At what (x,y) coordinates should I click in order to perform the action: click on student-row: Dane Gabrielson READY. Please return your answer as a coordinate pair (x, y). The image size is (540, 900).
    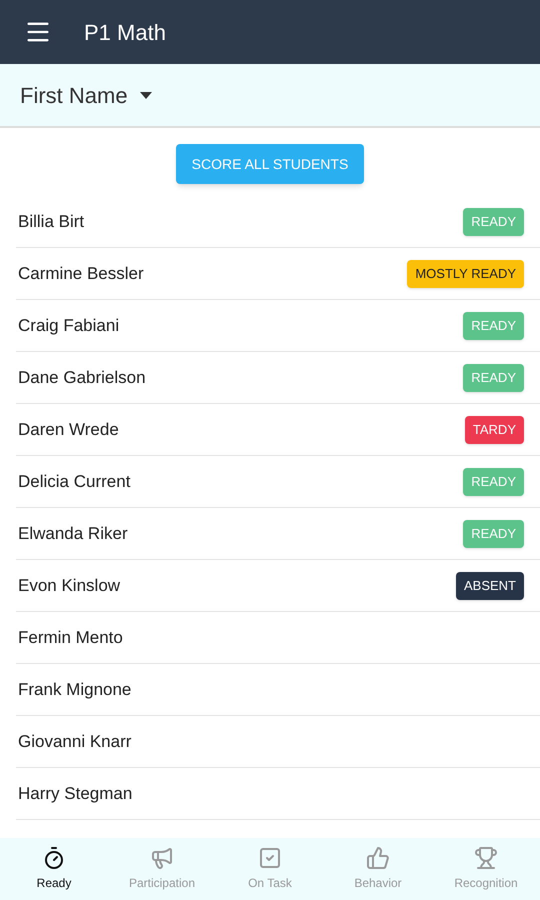
    Looking at the image, I should click on (278, 378).